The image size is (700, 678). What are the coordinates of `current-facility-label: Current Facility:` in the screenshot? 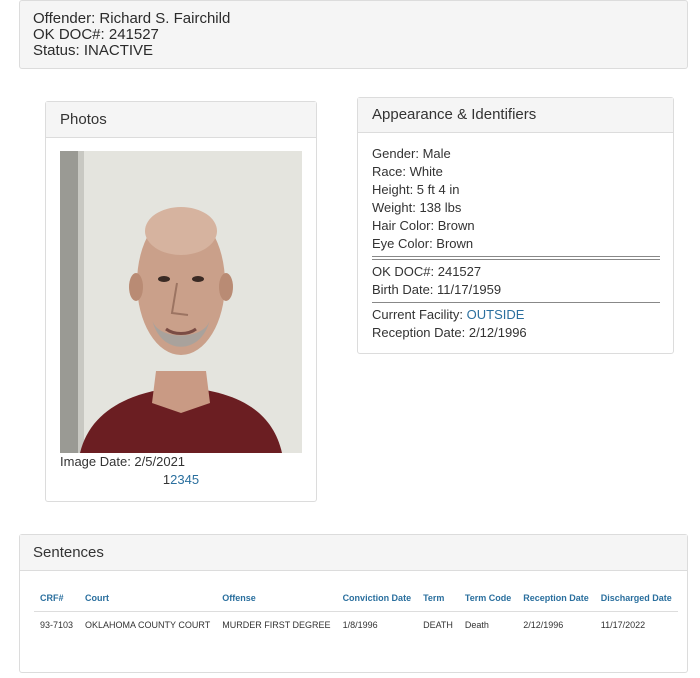 It's located at (419, 314).